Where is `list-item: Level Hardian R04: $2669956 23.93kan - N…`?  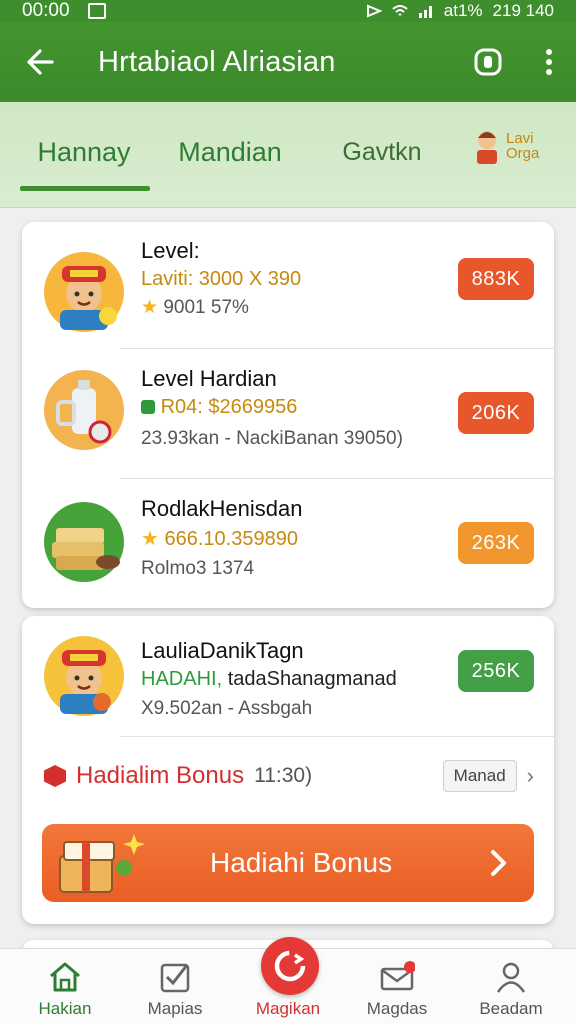 list-item: Level Hardian R04: $2669956 23.93kan - N… is located at coordinates (288, 414).